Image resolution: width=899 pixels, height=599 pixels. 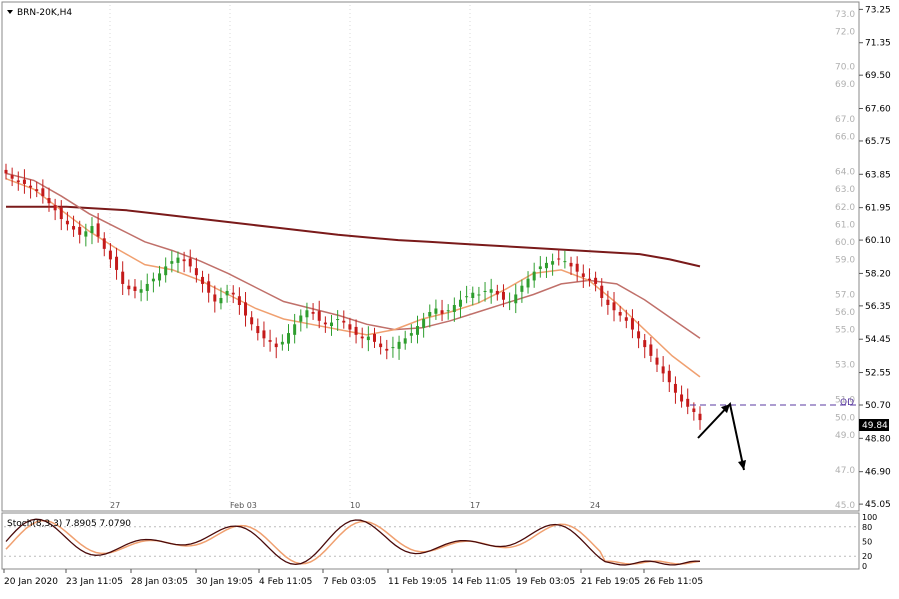 What do you see at coordinates (845, 418) in the screenshot?
I see `minor-price-label: 50.0` at bounding box center [845, 418].